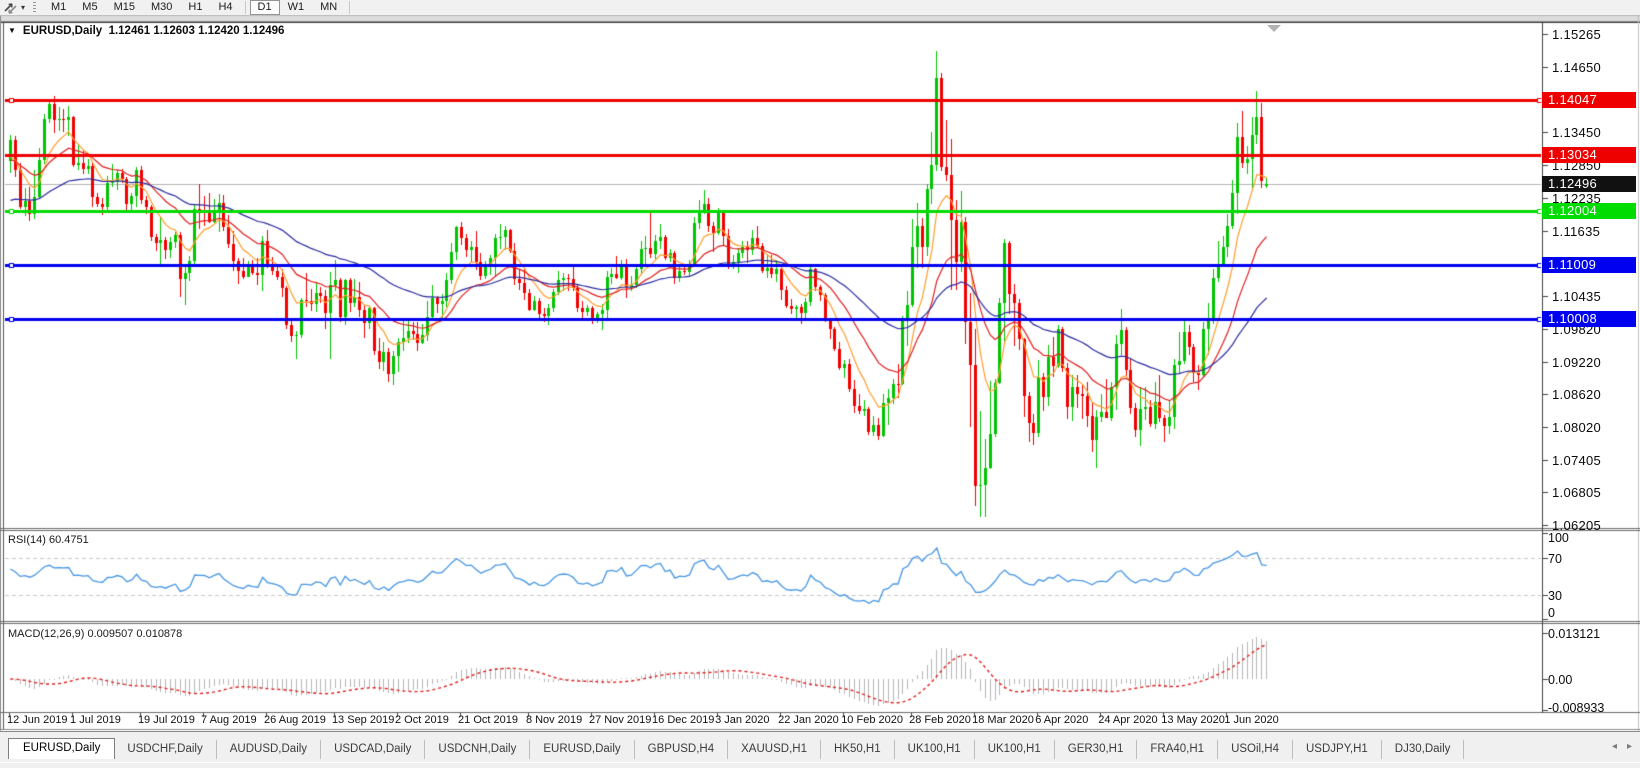 The width and height of the screenshot is (1640, 768). Describe the element at coordinates (582, 749) in the screenshot. I see `chart-tab-eurusd-daily-5: EURUSD,Daily` at that location.